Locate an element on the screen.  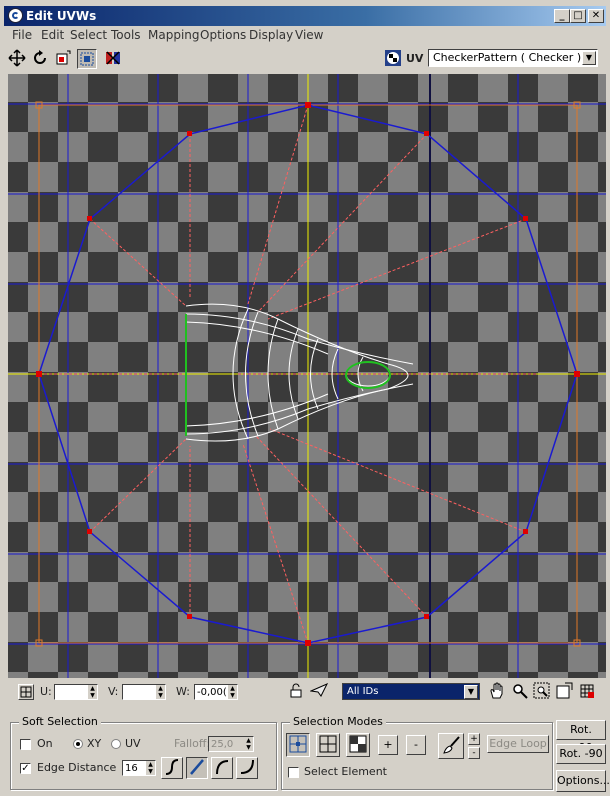
close-button: ✕ is located at coordinates (596, 16).